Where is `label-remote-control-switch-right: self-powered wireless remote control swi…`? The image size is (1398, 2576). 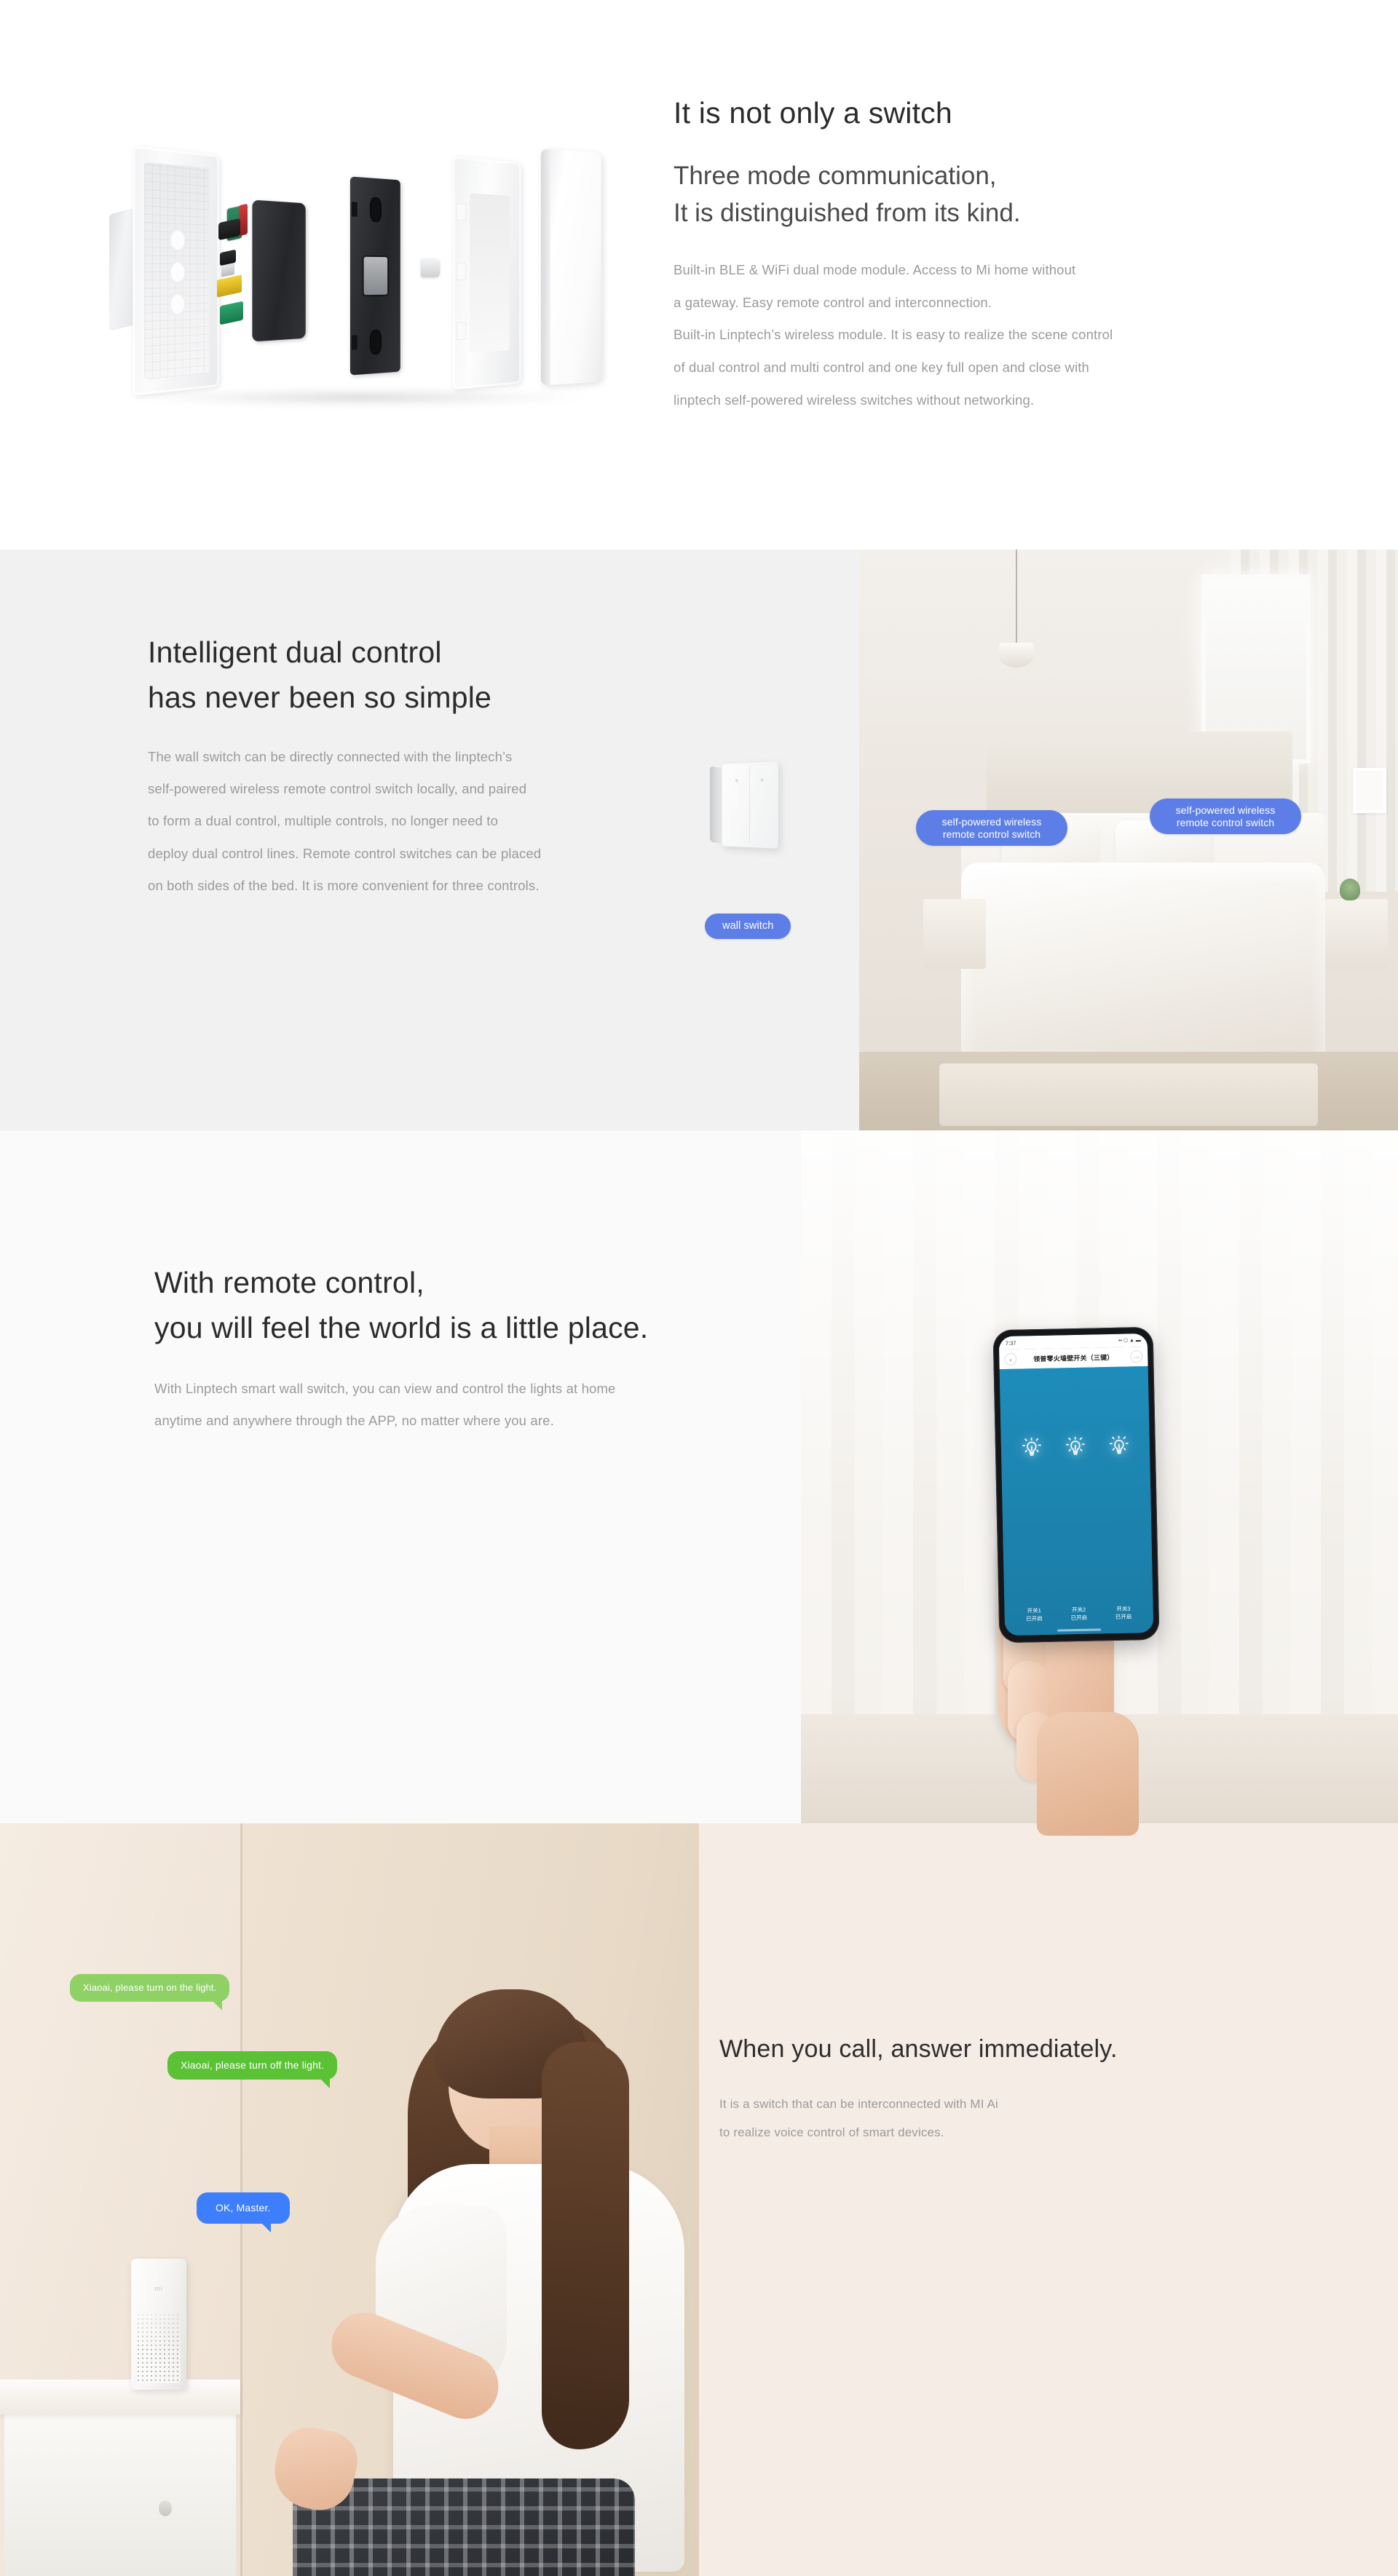 label-remote-control-switch-right: self-powered wireless remote control swi… is located at coordinates (1225, 816).